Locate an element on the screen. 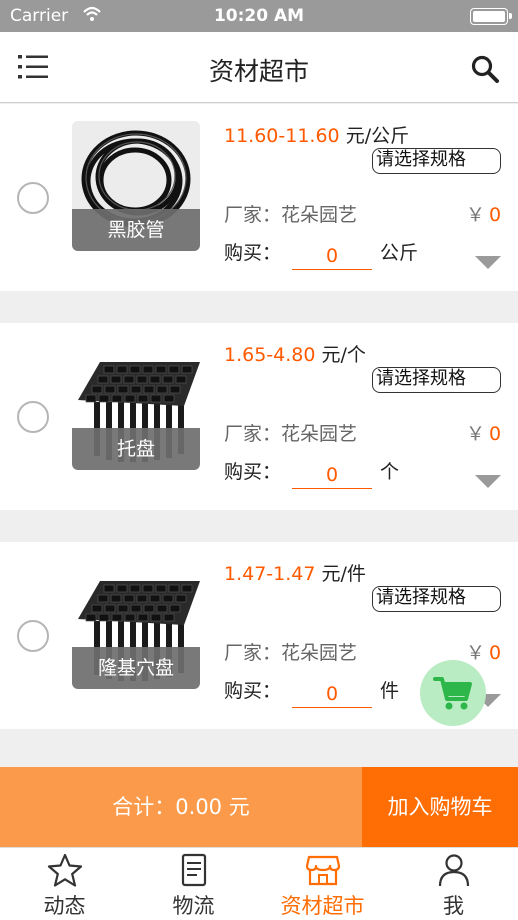 Image resolution: width=518 pixels, height=920 pixels. tab-news: 动态 is located at coordinates (64, 884).